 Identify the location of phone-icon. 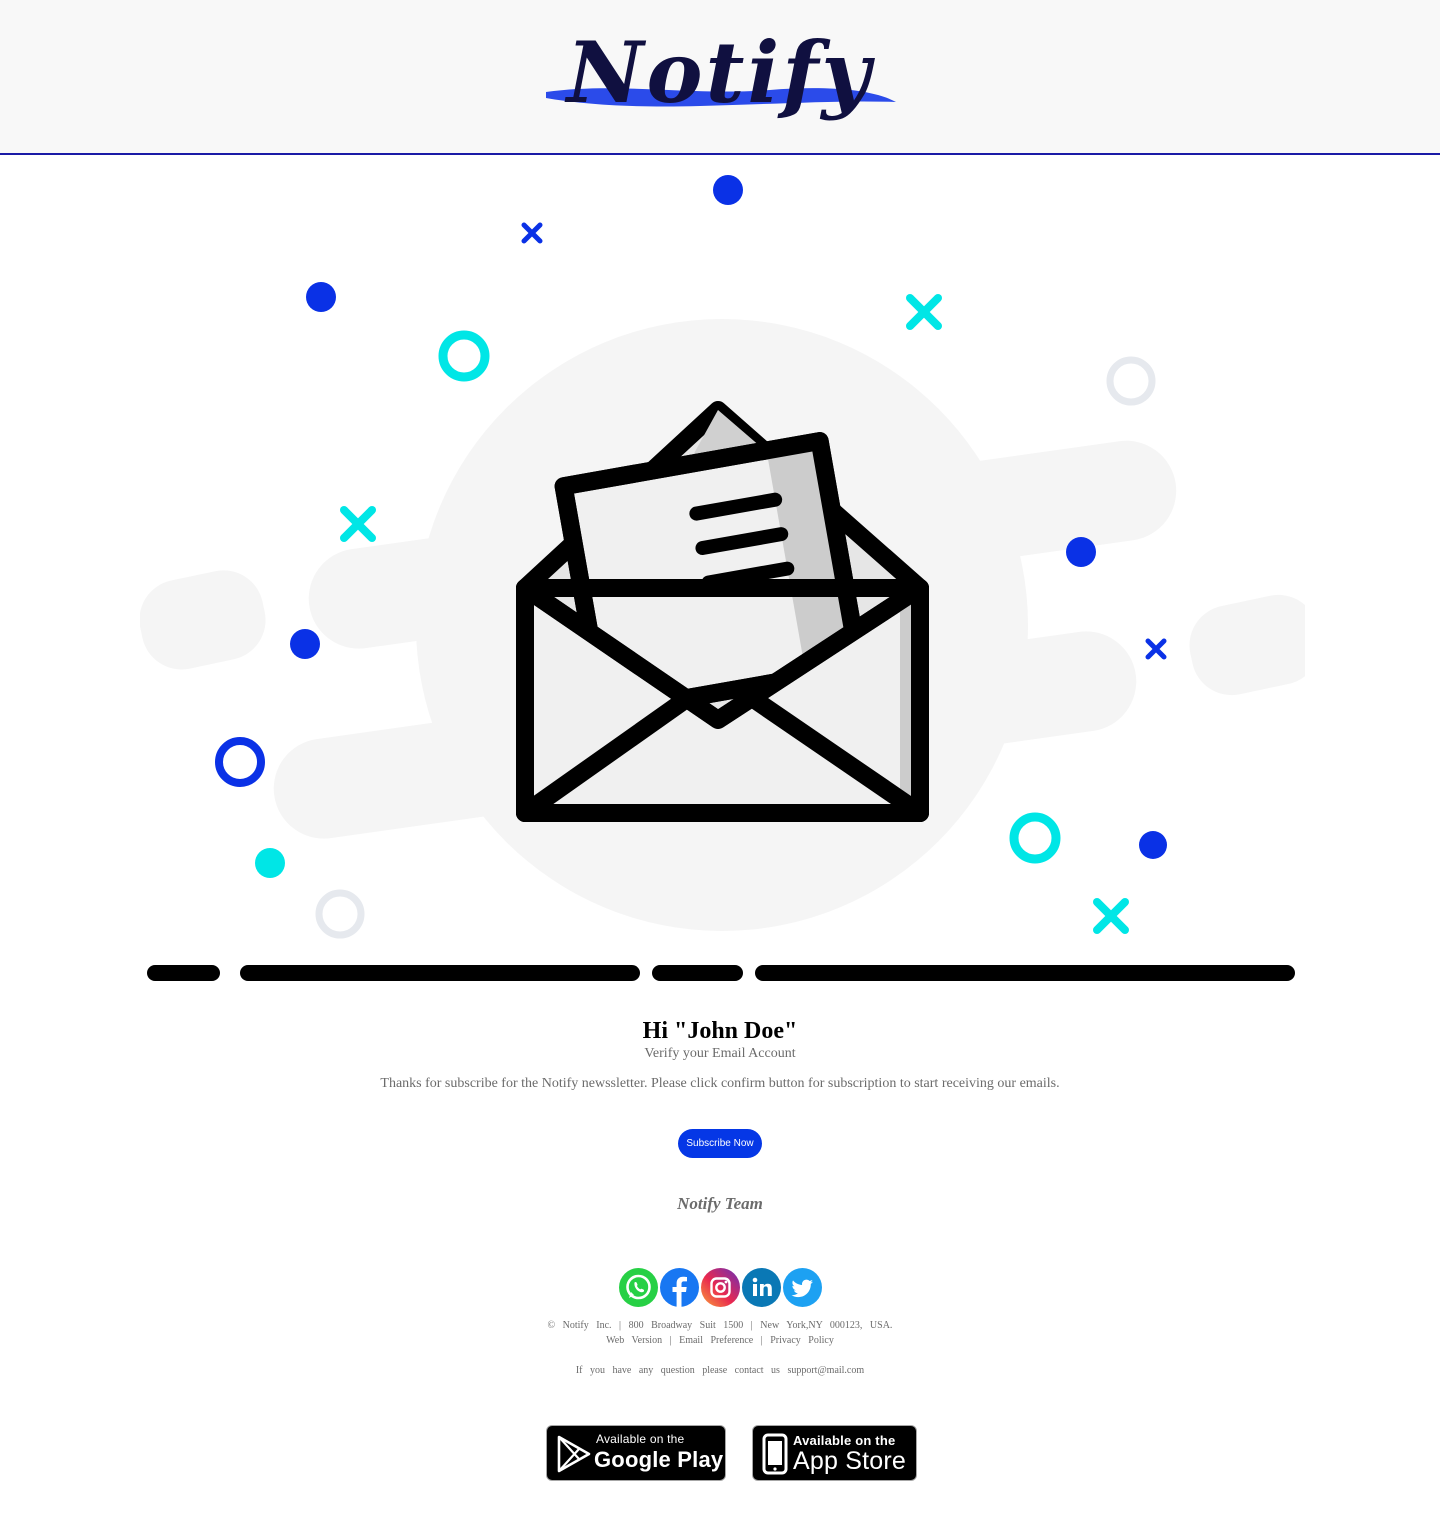
(775, 1454).